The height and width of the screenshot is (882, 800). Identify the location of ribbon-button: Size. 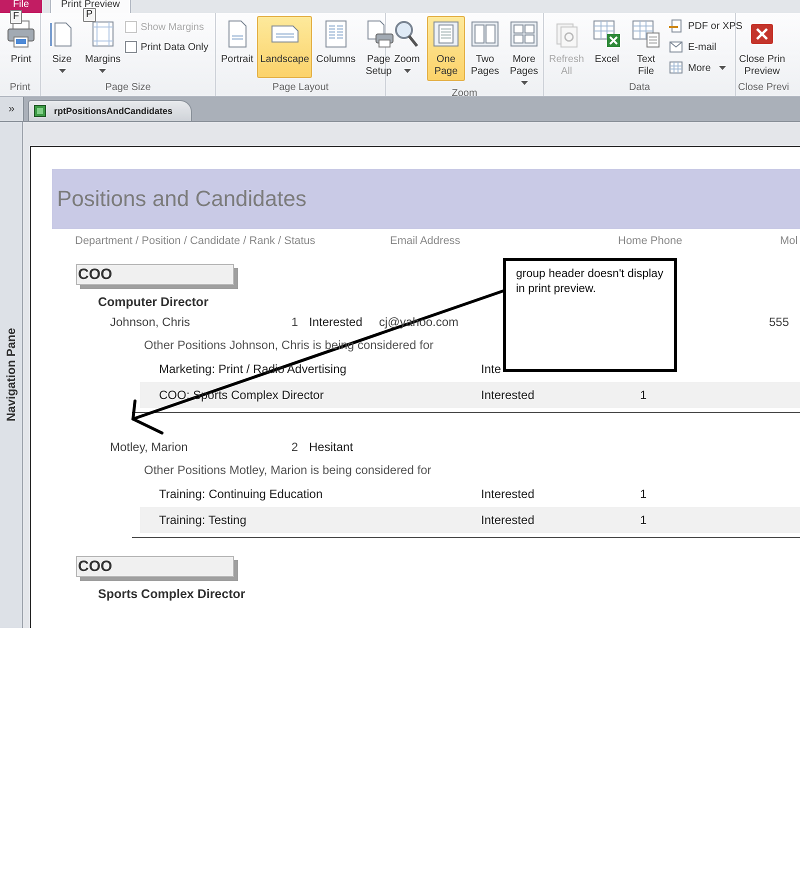
(62, 47).